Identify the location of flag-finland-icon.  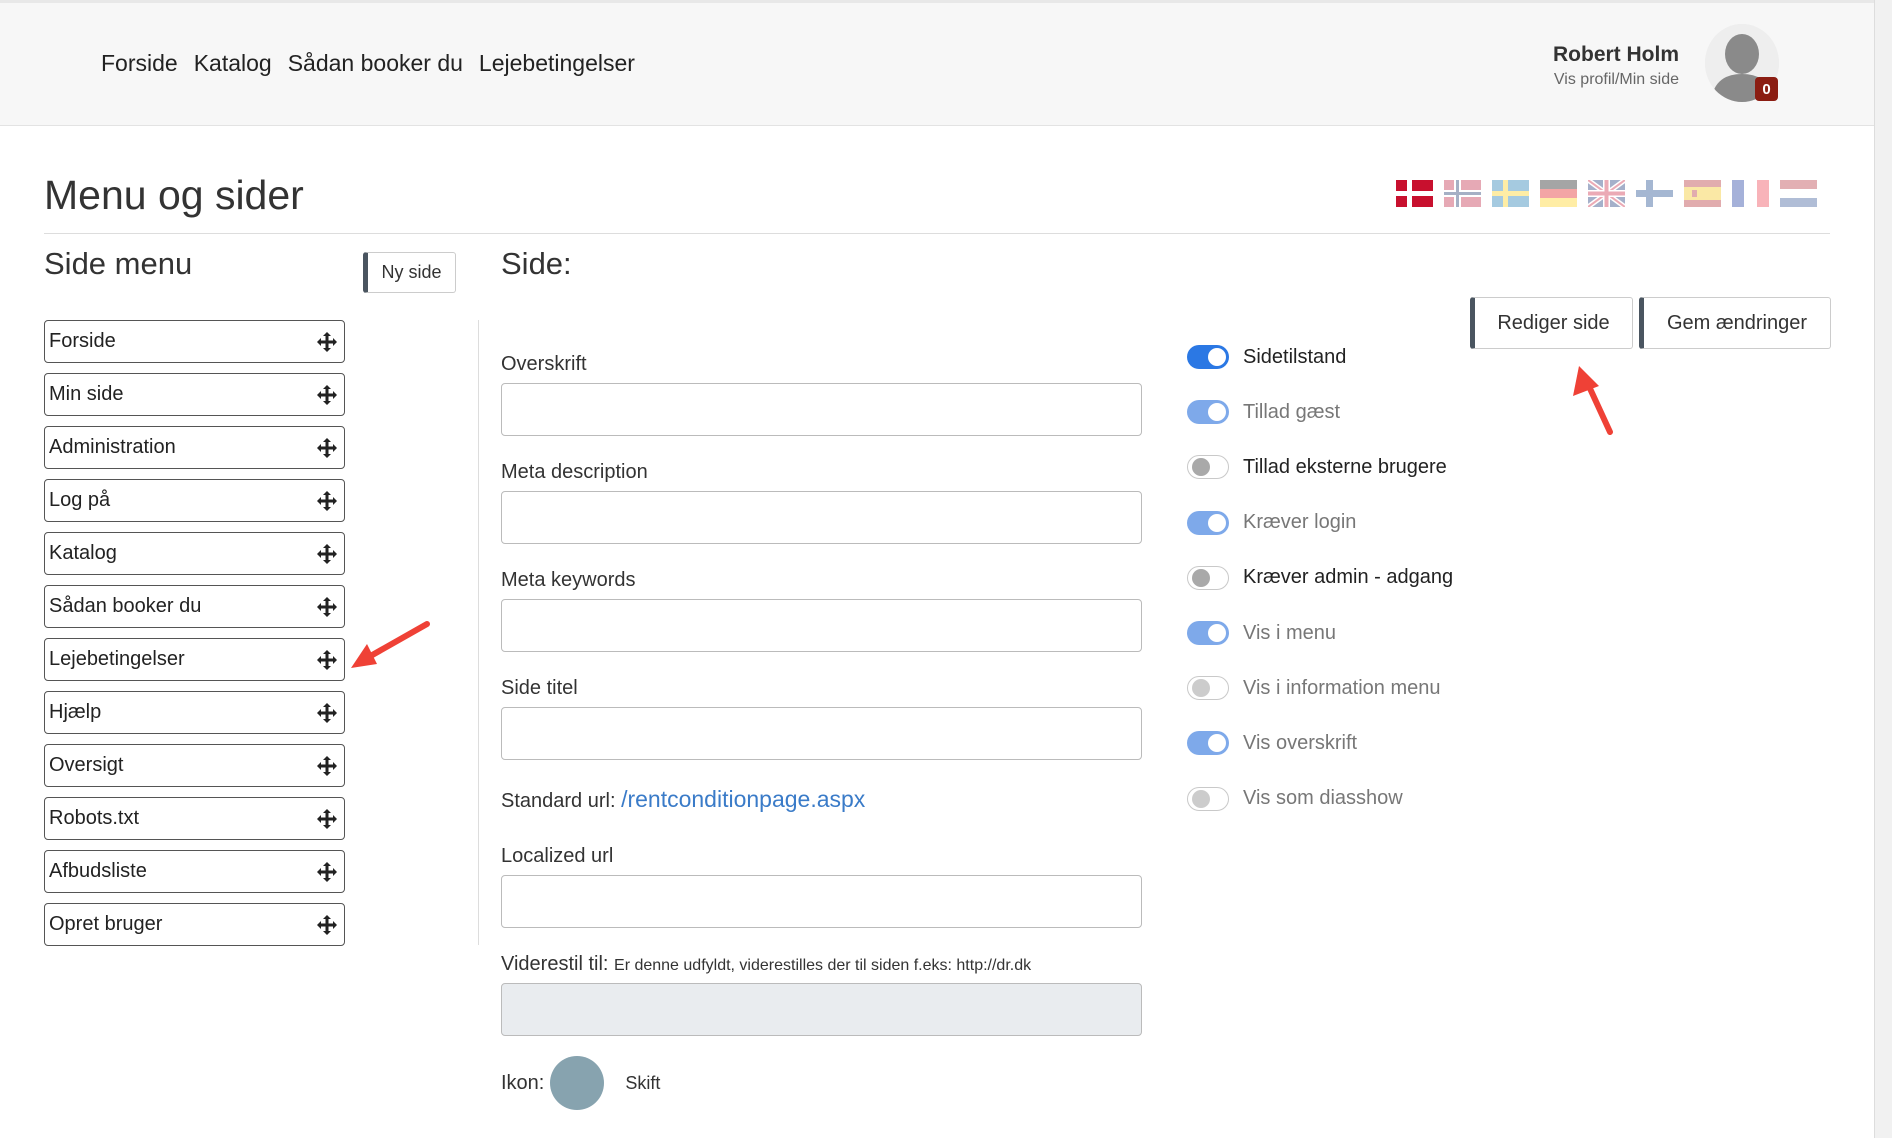
(1654, 193).